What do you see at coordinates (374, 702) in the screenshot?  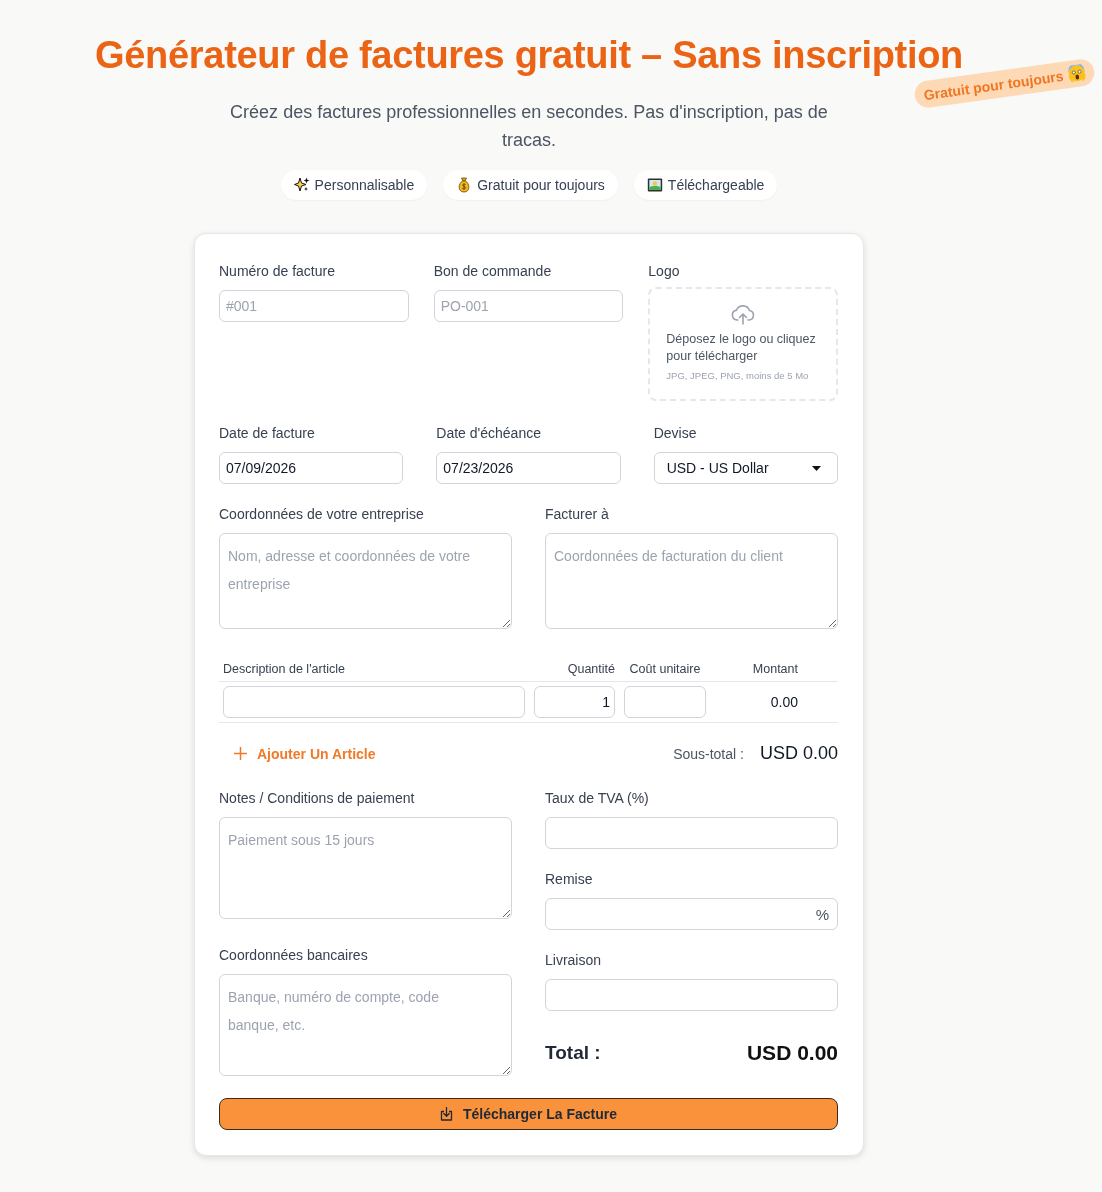 I see `description-field` at bounding box center [374, 702].